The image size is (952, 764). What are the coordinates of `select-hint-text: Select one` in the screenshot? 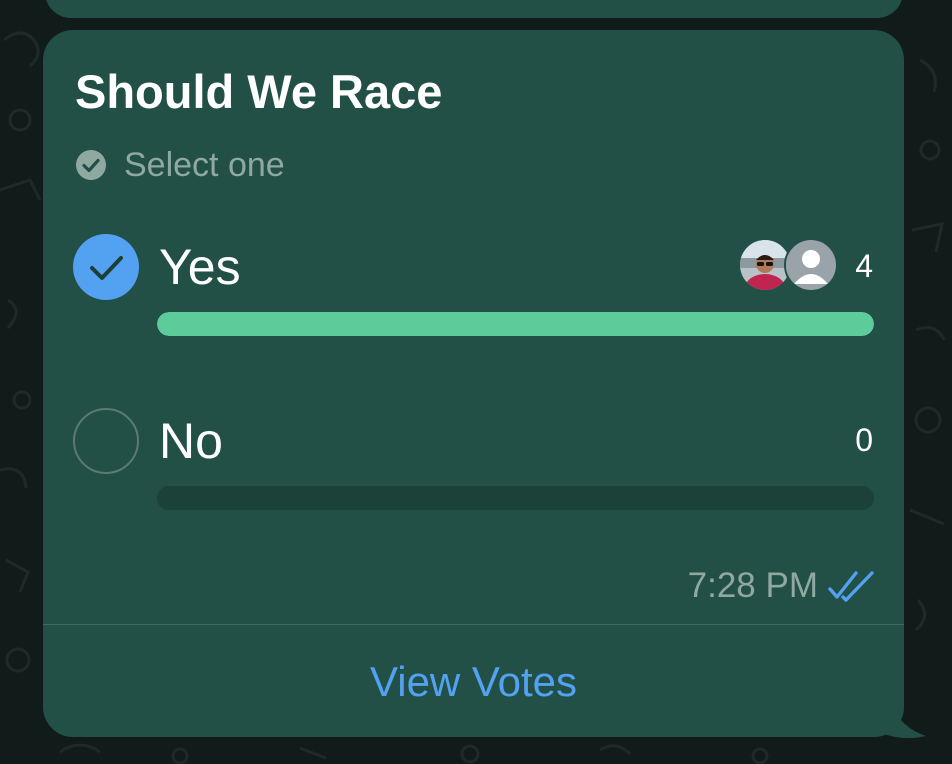 It's located at (204, 165).